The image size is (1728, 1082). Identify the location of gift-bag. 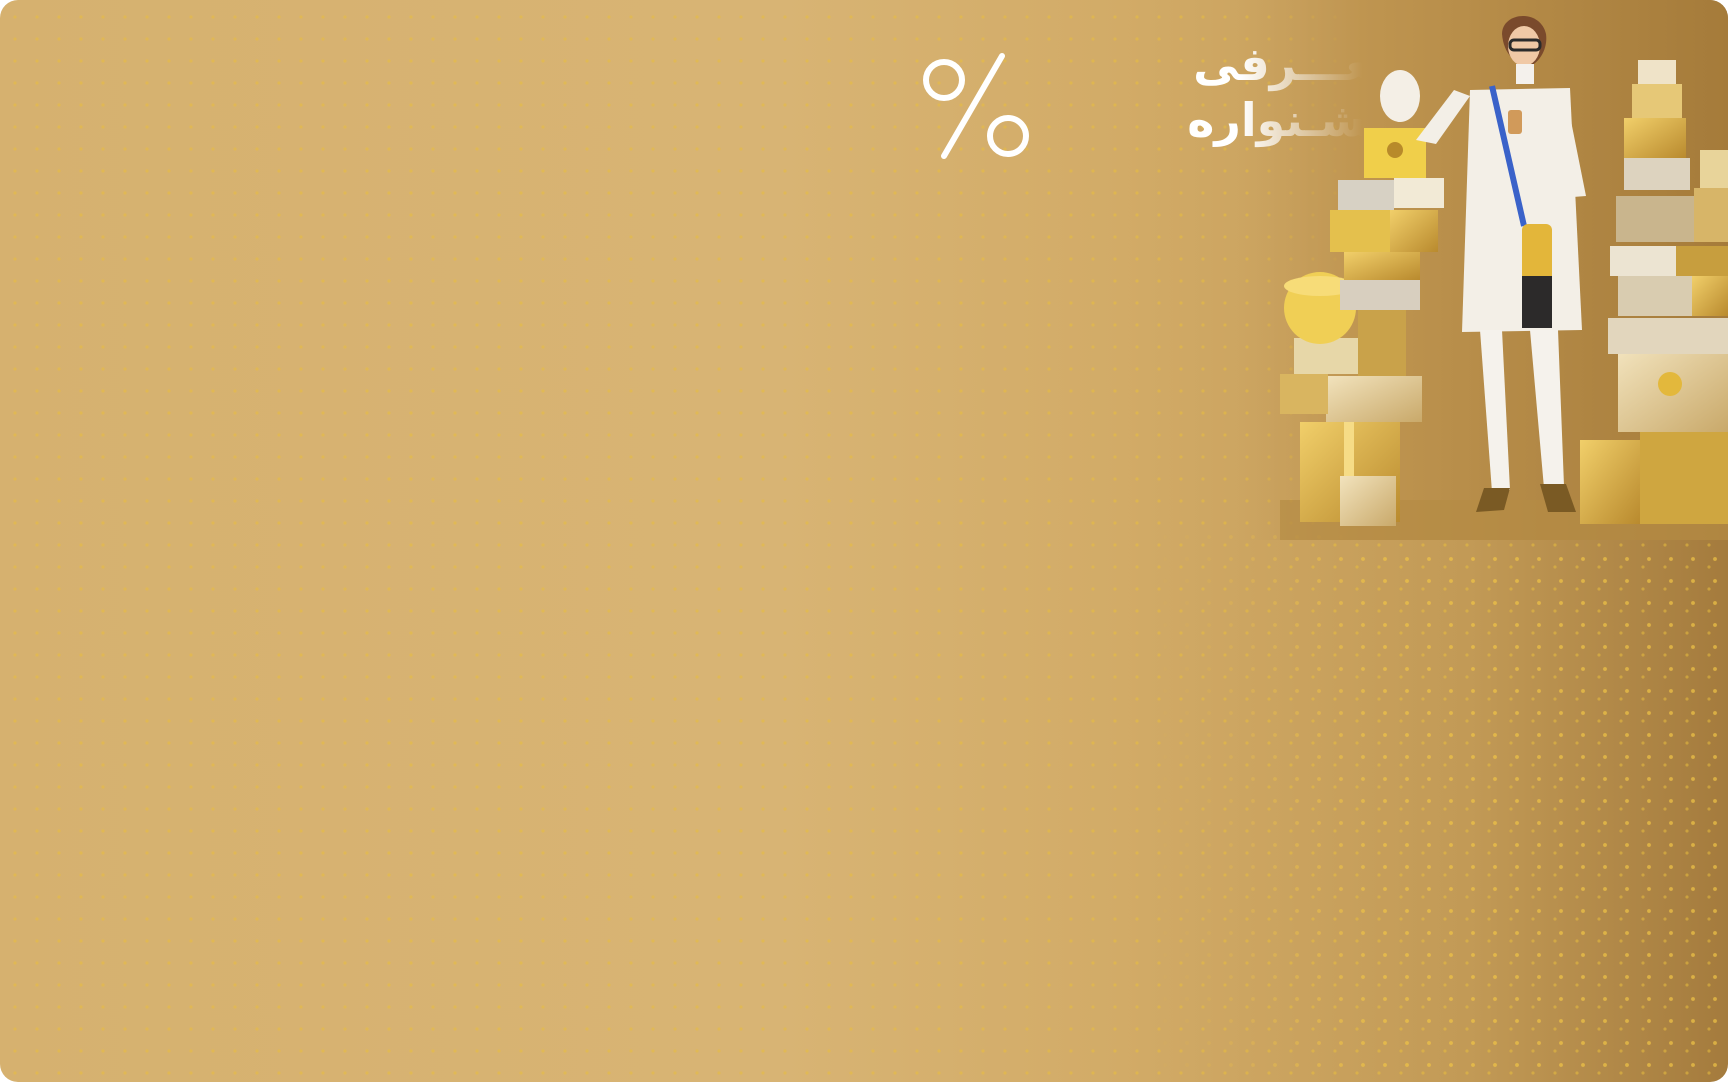
(1400, 96).